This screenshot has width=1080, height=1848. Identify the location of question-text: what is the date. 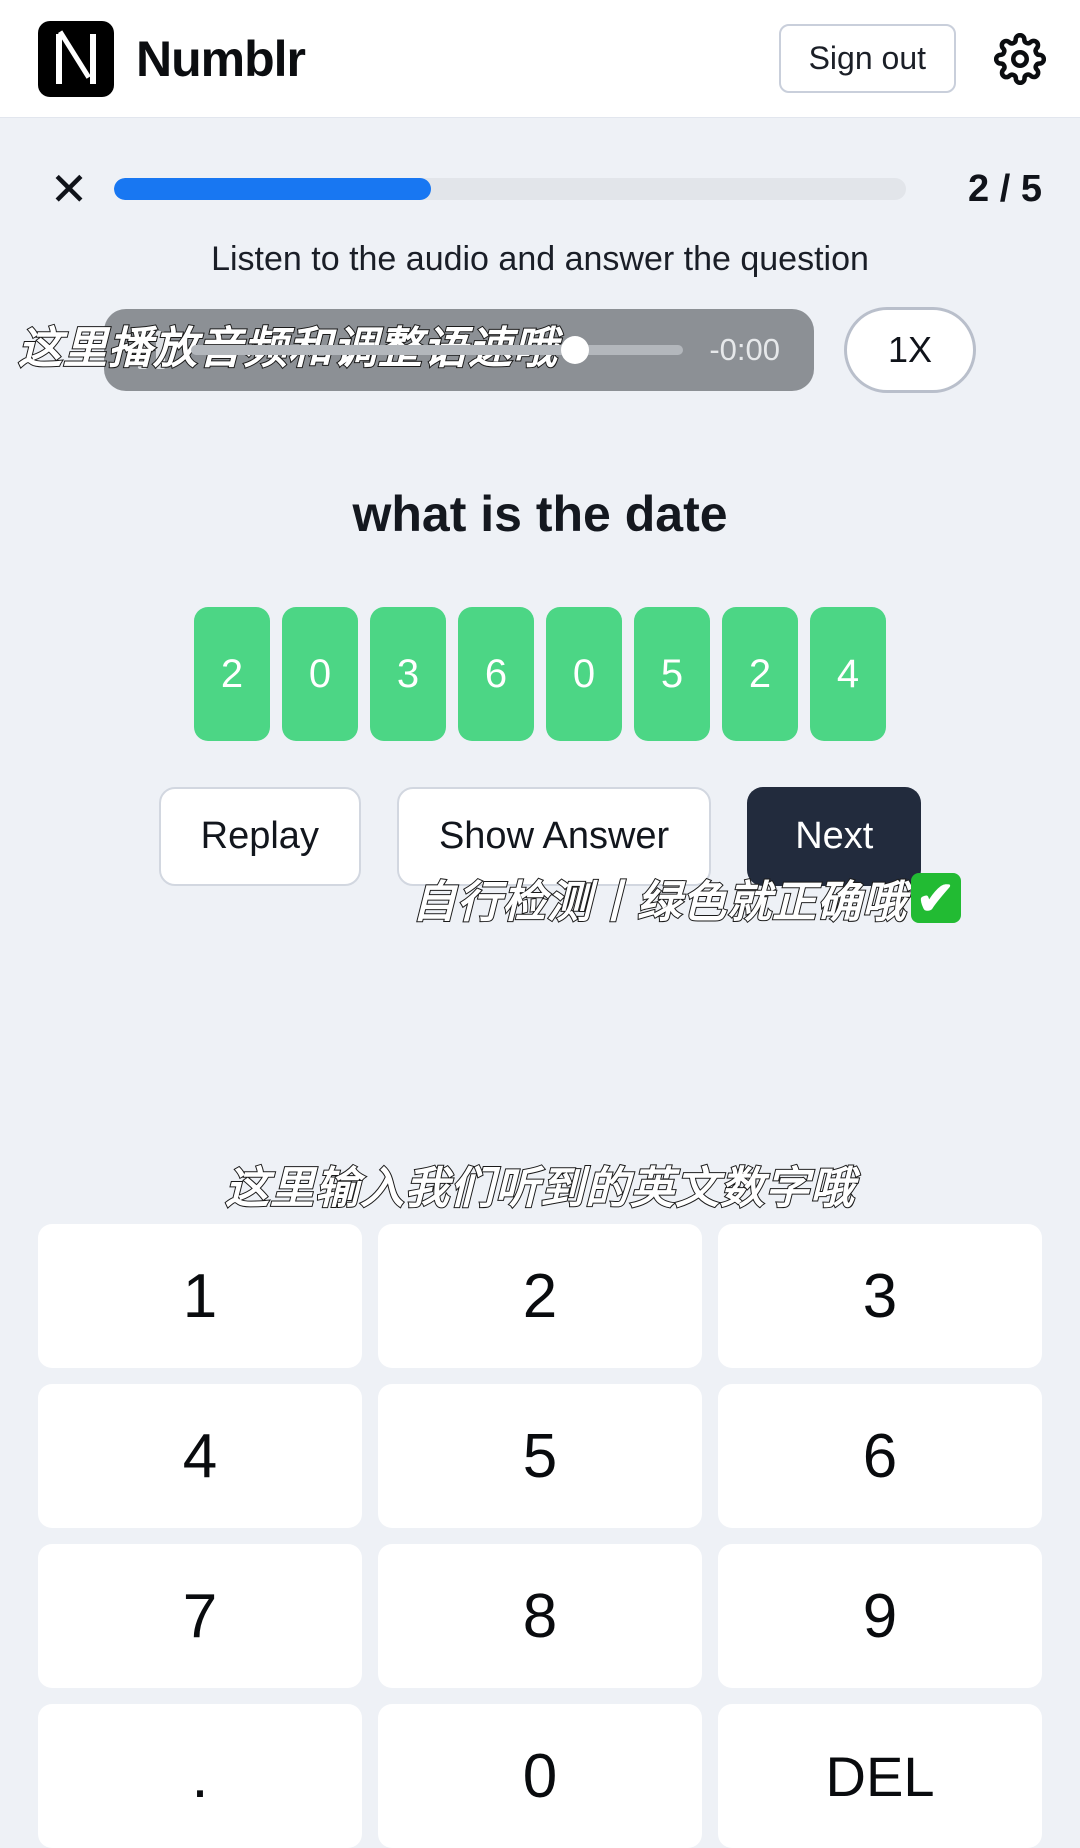
(540, 514).